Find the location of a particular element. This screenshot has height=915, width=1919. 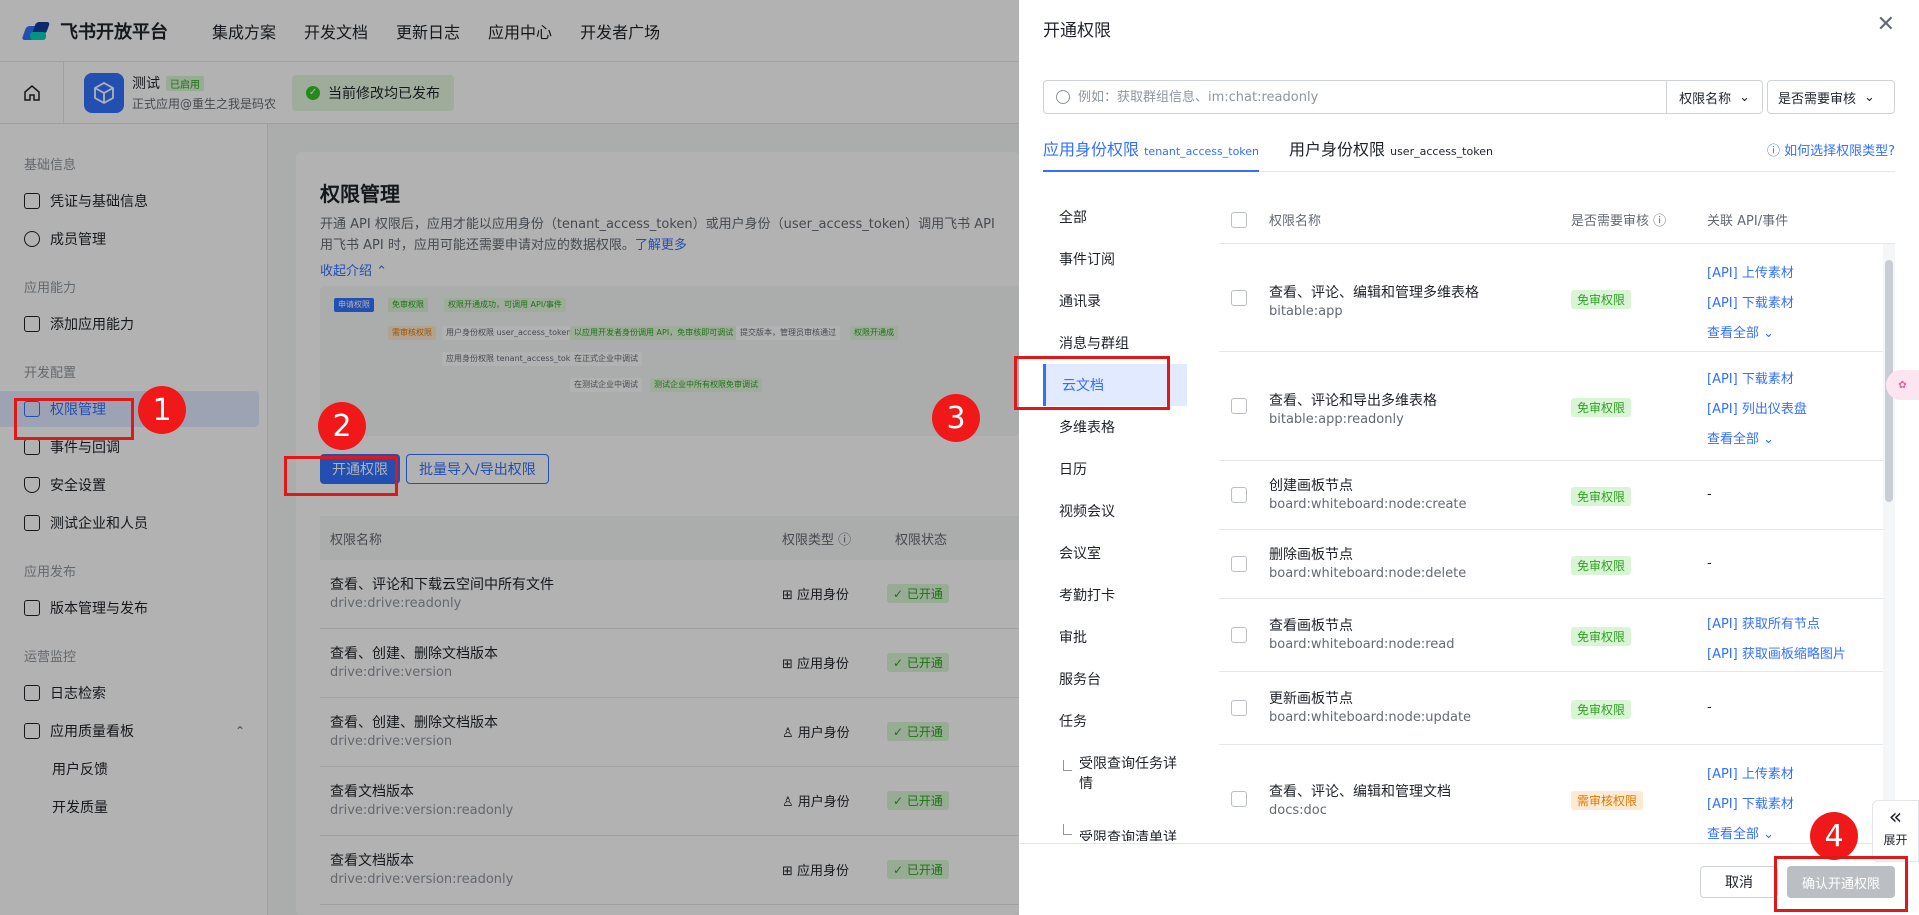

column-header: 是否需要审核 ⓘ is located at coordinates (1619, 221).